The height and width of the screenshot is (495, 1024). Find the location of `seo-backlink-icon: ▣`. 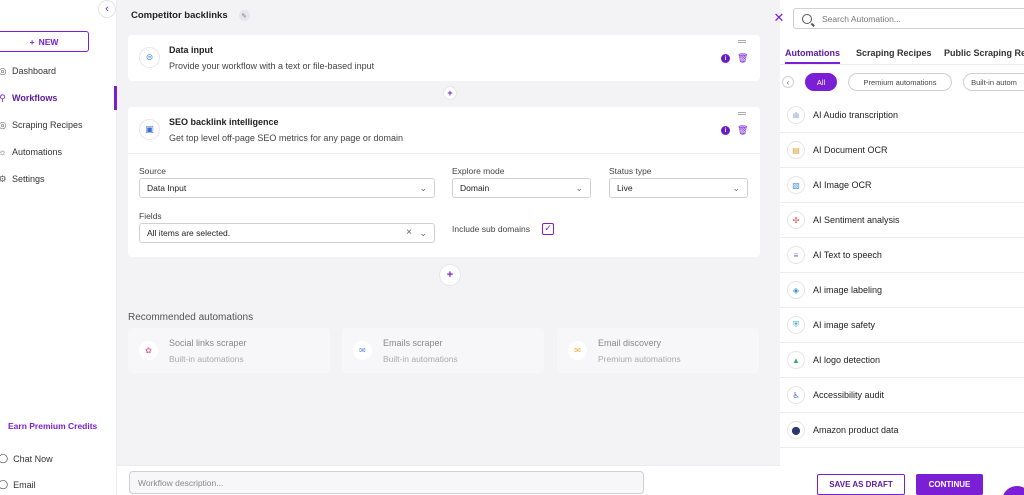

seo-backlink-icon: ▣ is located at coordinates (149, 129).